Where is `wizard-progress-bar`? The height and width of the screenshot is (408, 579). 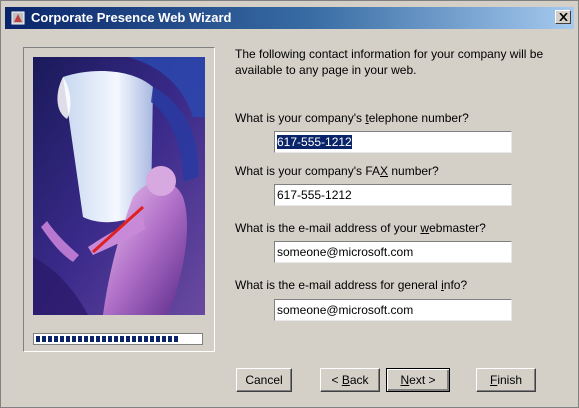 wizard-progress-bar is located at coordinates (118, 339).